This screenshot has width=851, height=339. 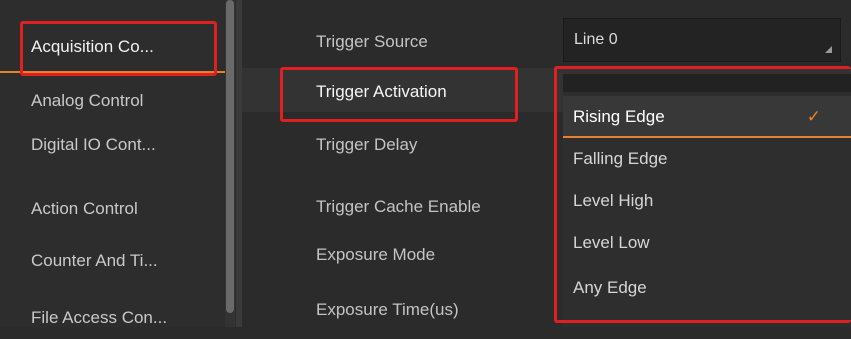 What do you see at coordinates (399, 94) in the screenshot?
I see `annotation-box-trigger-activation` at bounding box center [399, 94].